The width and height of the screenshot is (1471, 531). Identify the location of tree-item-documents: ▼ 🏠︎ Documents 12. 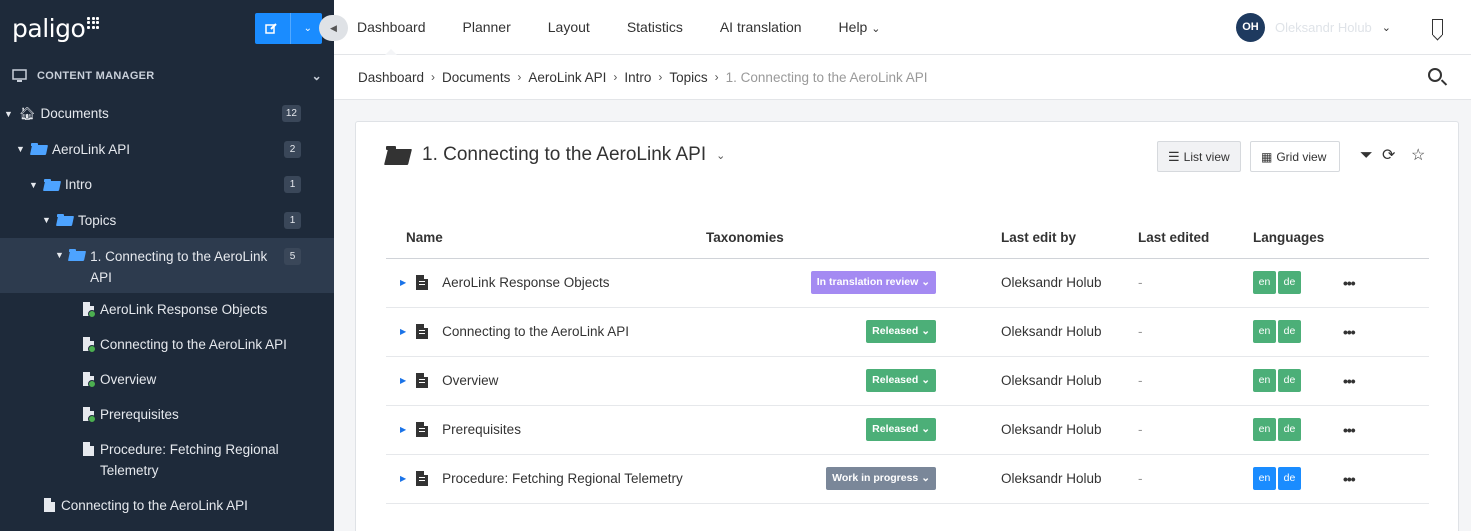
(167, 114).